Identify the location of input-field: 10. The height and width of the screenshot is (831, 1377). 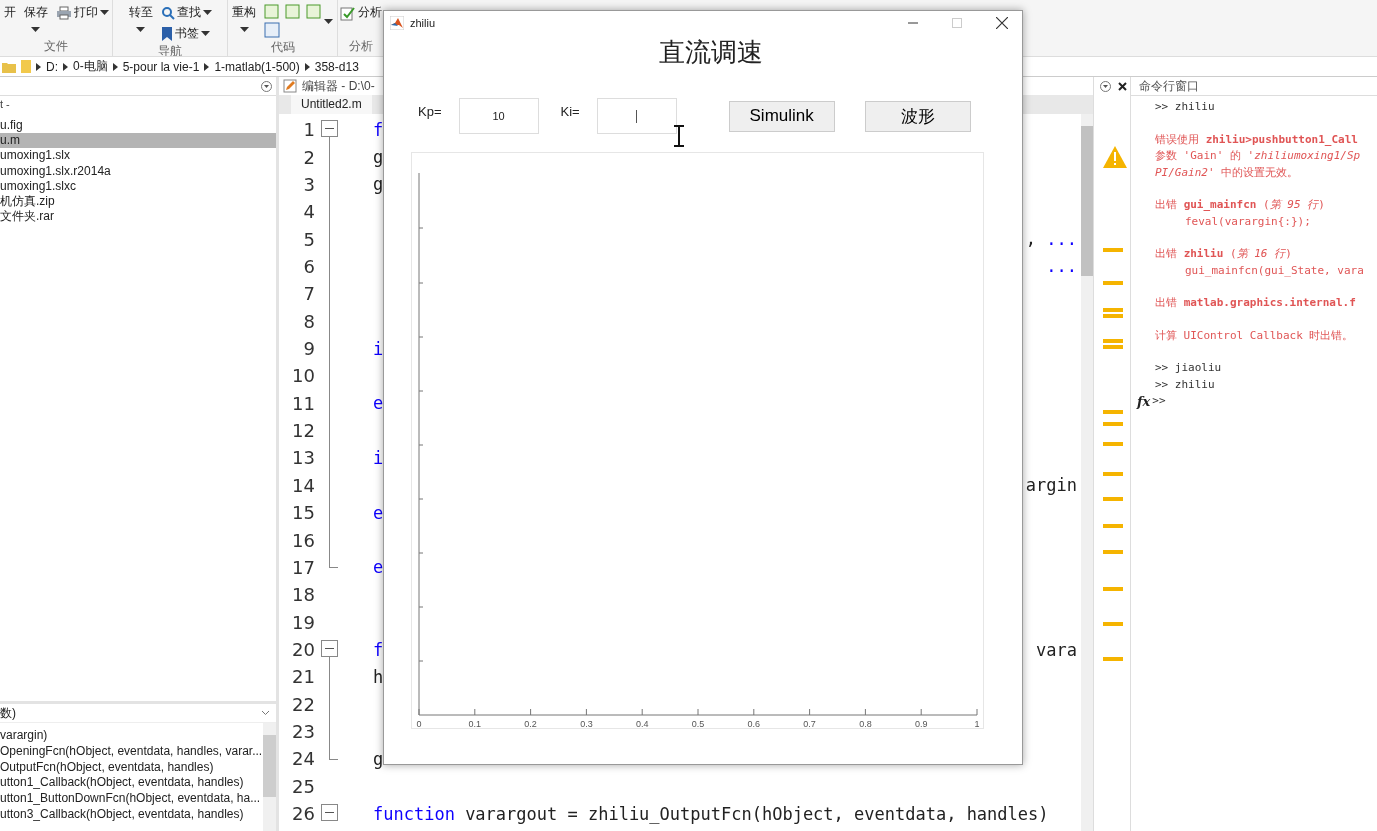
(498, 116).